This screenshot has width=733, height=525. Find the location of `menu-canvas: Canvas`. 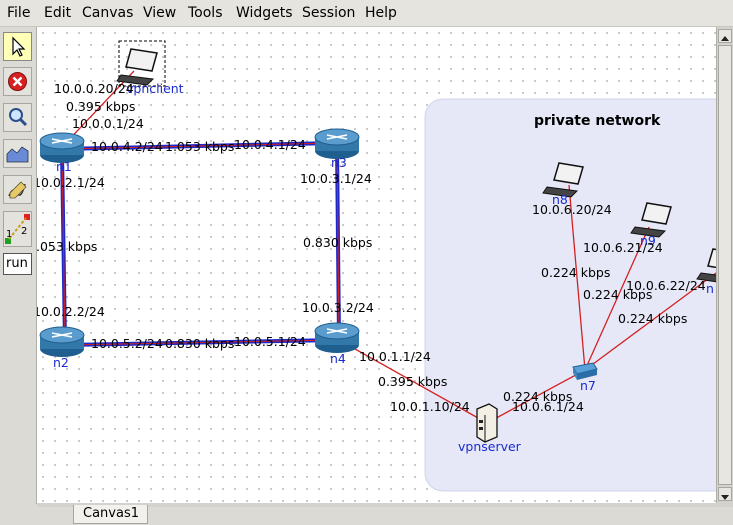

menu-canvas: Canvas is located at coordinates (107, 13).